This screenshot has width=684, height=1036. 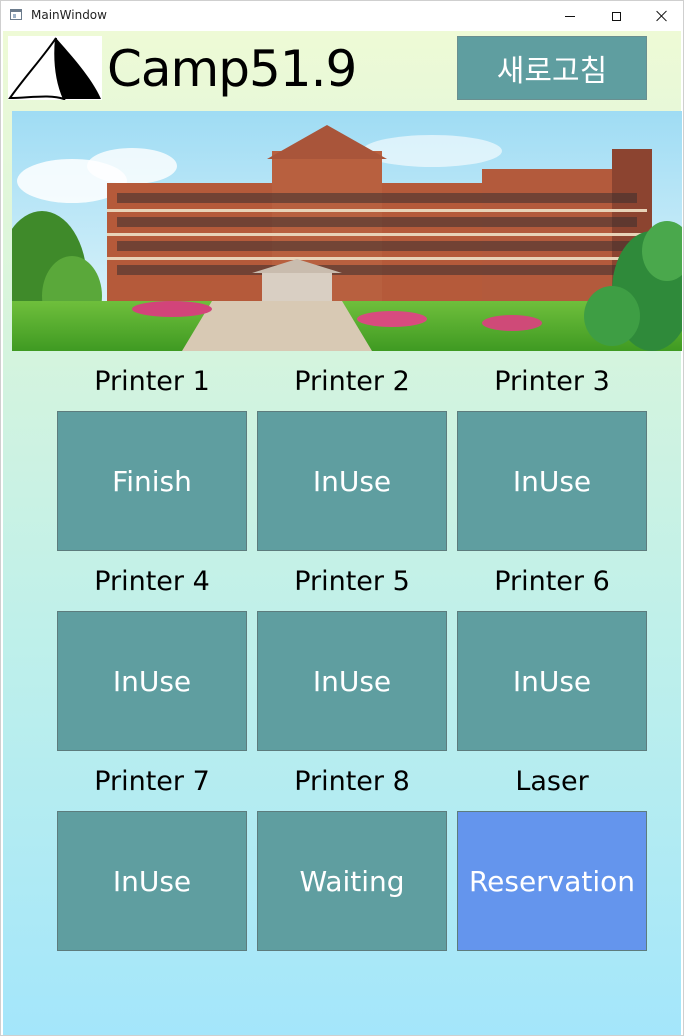 I want to click on printer-2-label: Printer 2, so click(x=352, y=381).